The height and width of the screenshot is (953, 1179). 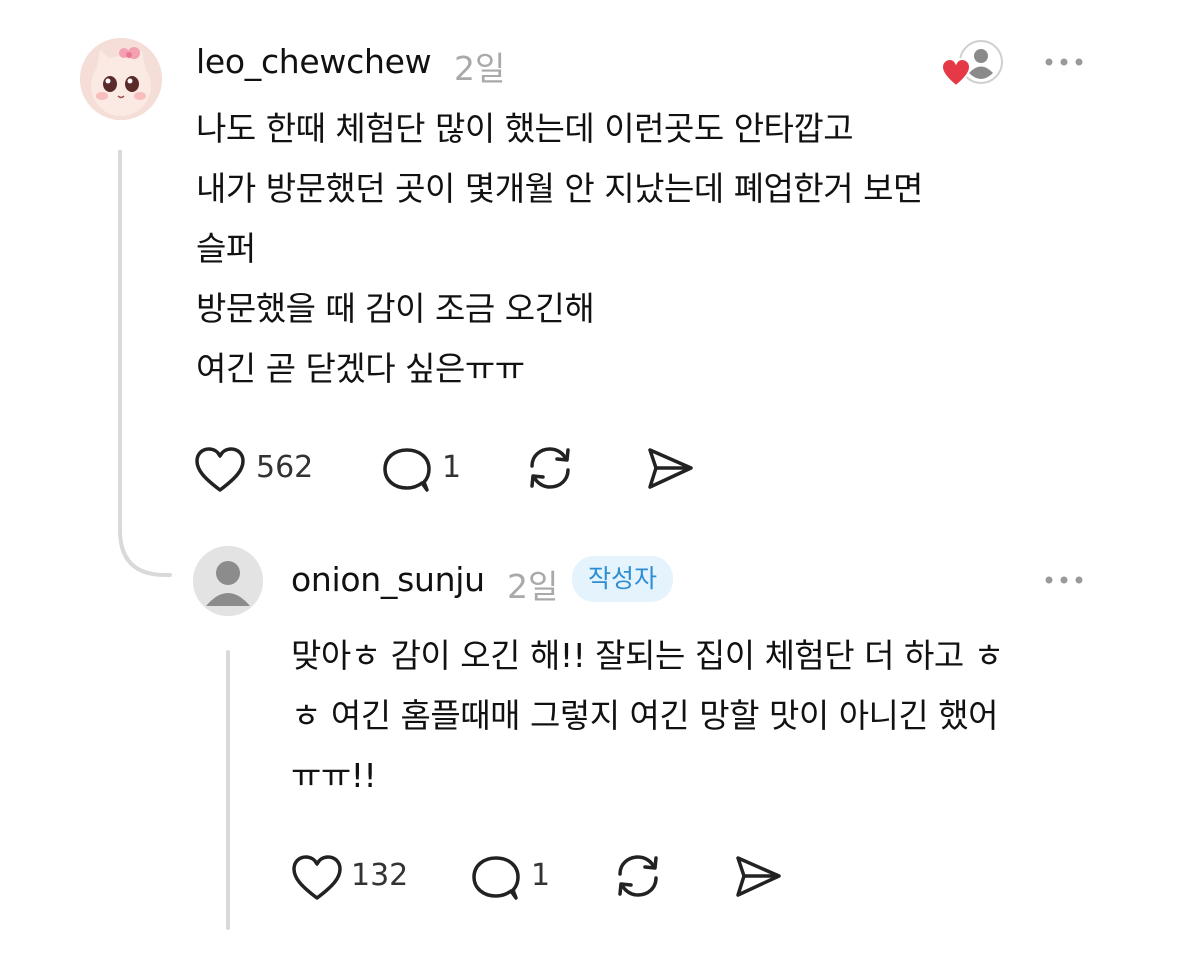 What do you see at coordinates (644, 715) in the screenshot?
I see `reply-body-line: ㅎ 여긴 홈플때매 그렇지 여긴 망할 맛이 아니긴 했어` at bounding box center [644, 715].